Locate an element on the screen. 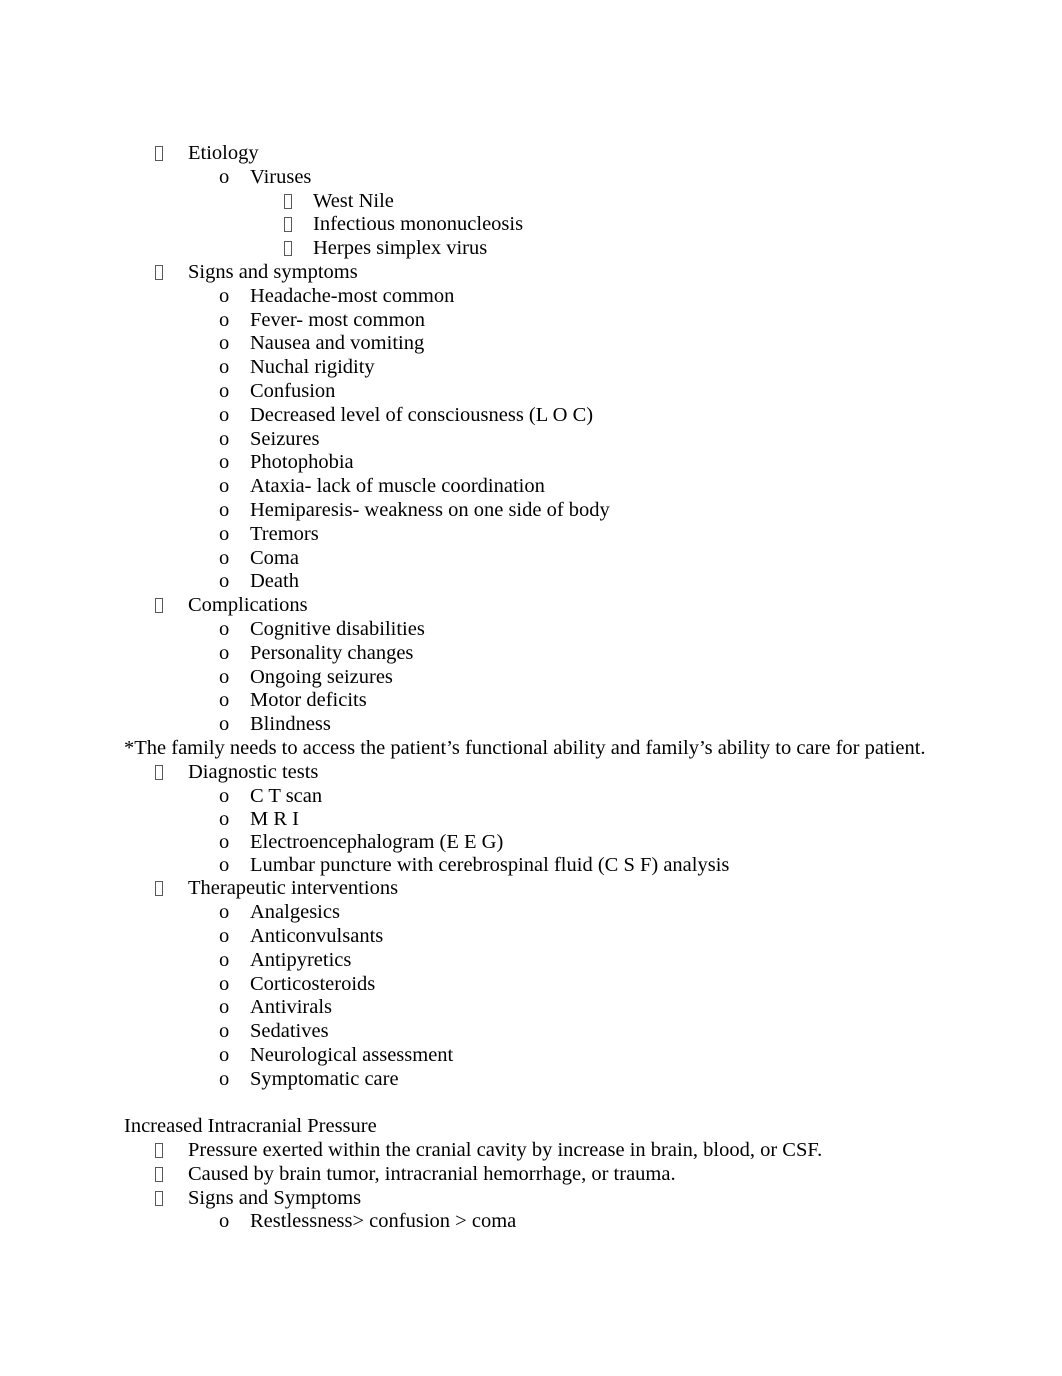 The width and height of the screenshot is (1062, 1376). outline-item-symptomatic-care: o Symptomatic care is located at coordinates (534, 1080).